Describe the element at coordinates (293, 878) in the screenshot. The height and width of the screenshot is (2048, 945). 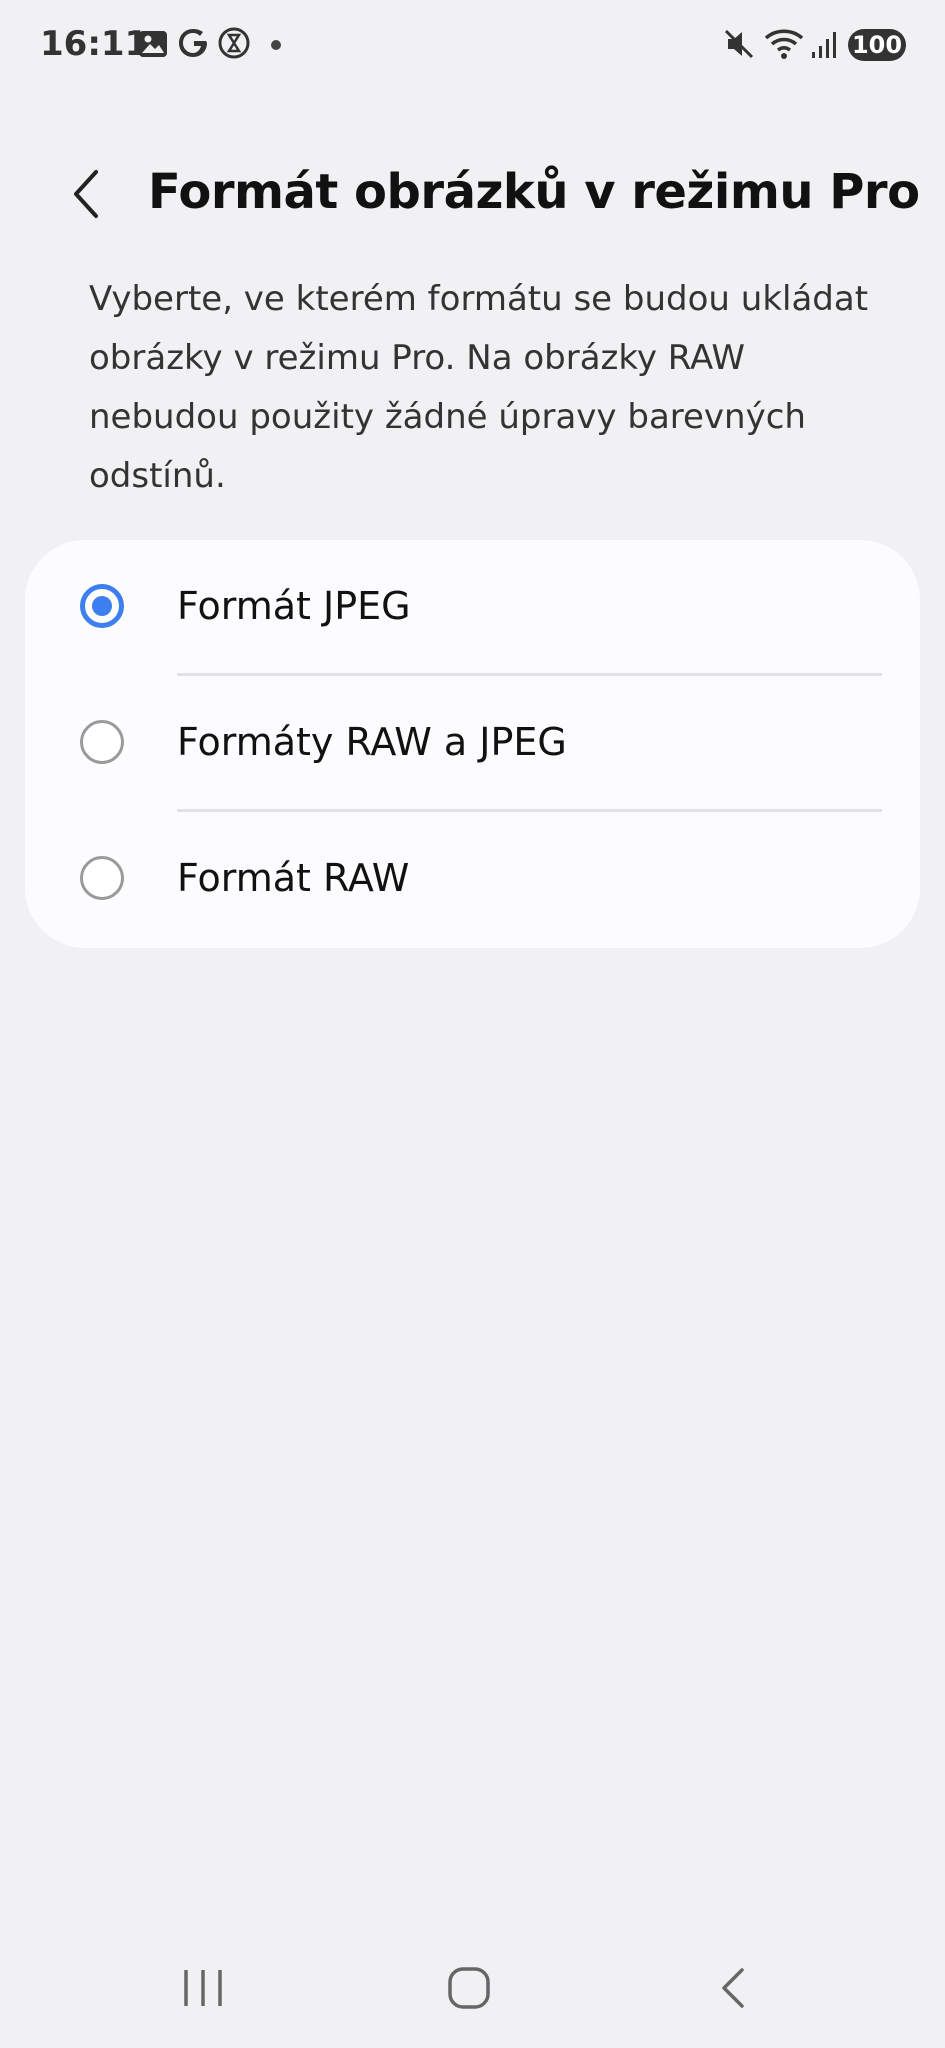
I see `option-label: Formát RAW` at that location.